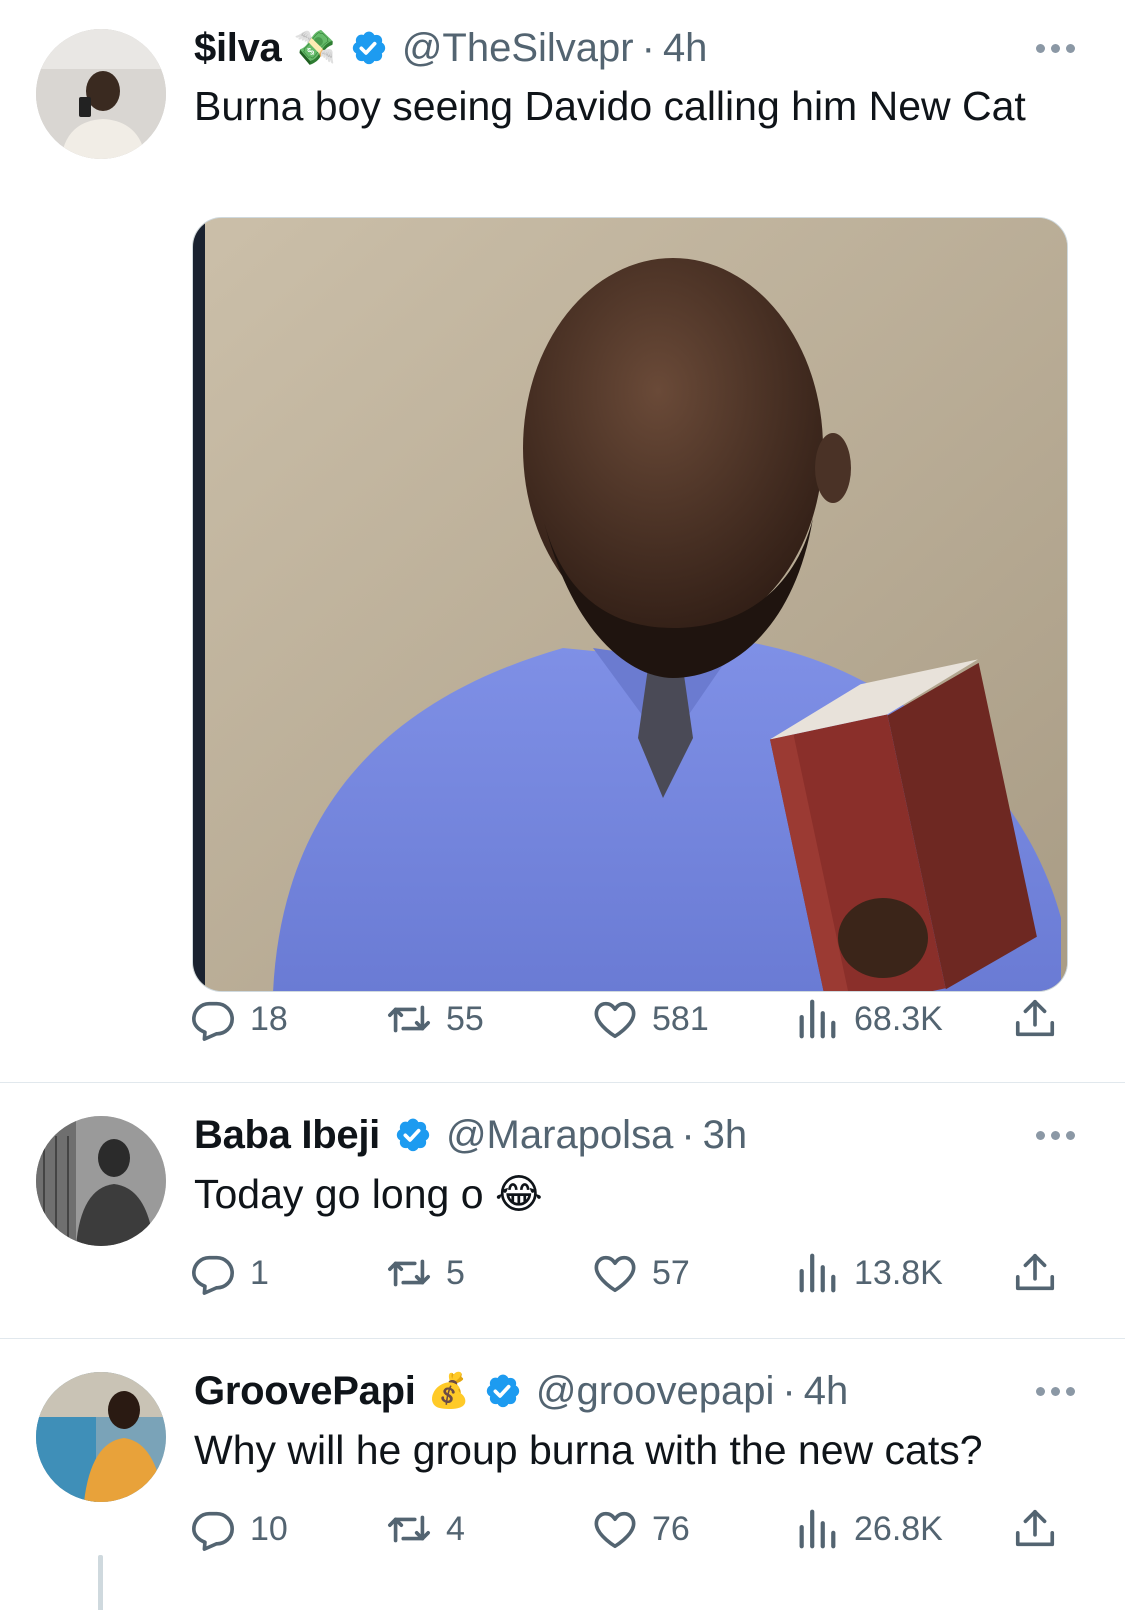  What do you see at coordinates (639, 48) in the screenshot?
I see `tweet-header: $ilva 💸 @TheSilvapr · 4h` at bounding box center [639, 48].